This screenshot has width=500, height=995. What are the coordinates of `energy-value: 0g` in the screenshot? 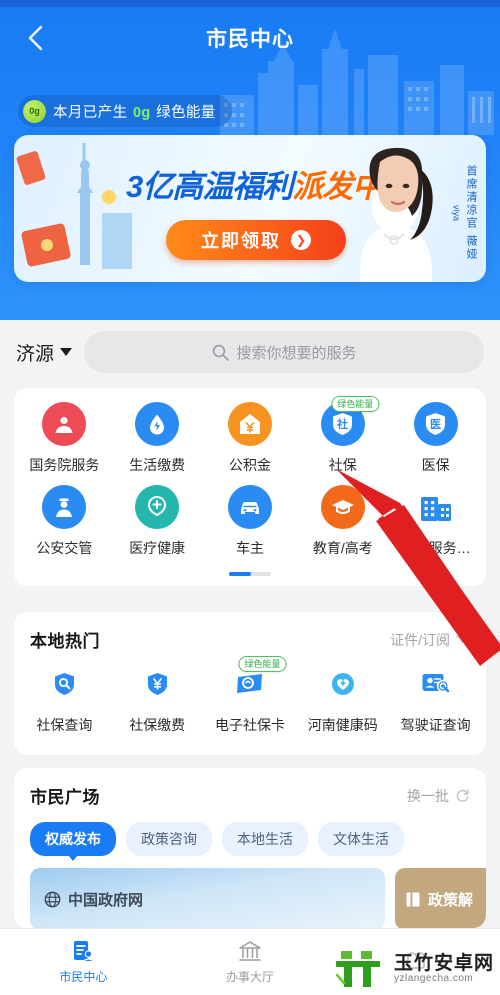 It's located at (141, 112).